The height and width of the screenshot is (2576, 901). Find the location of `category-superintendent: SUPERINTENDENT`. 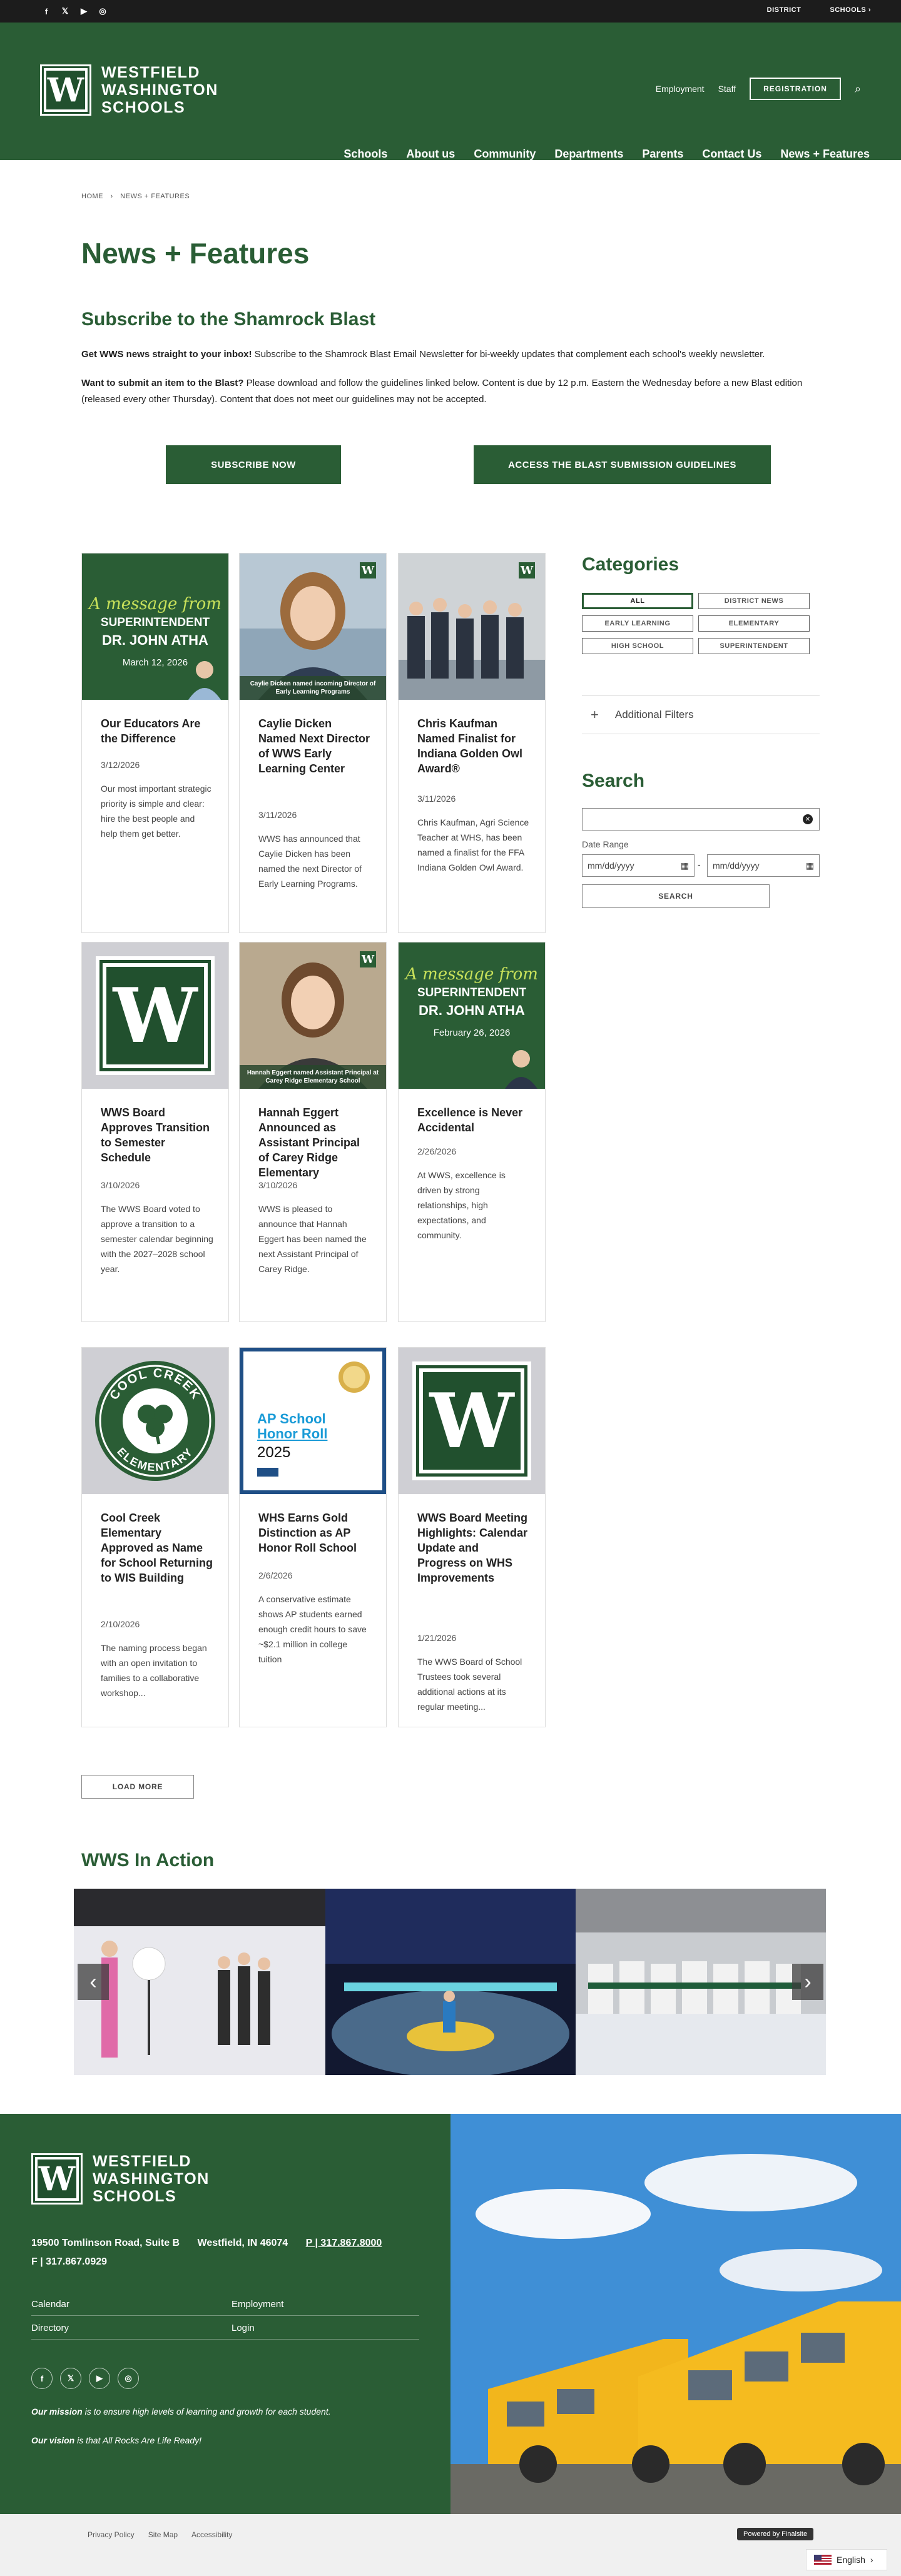

category-superintendent: SUPERINTENDENT is located at coordinates (754, 646).